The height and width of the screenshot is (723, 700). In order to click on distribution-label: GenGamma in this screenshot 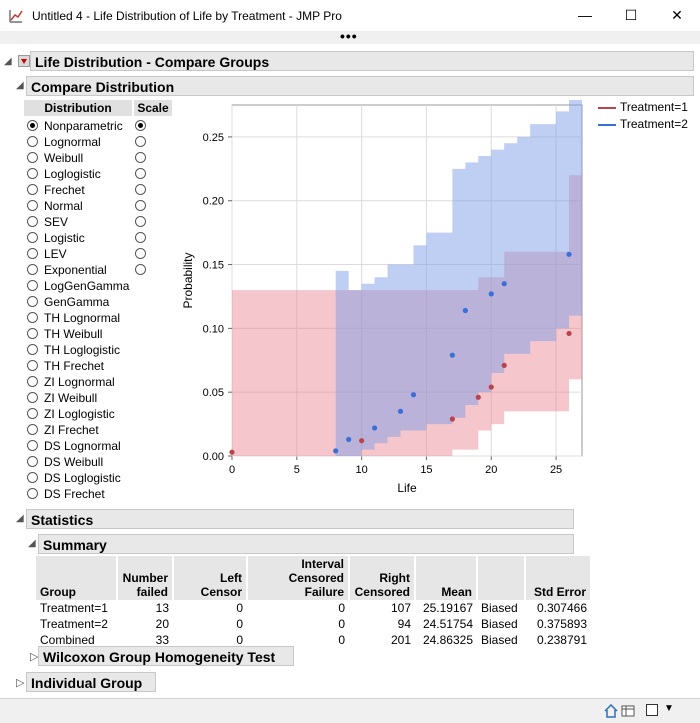, I will do `click(76, 302)`.